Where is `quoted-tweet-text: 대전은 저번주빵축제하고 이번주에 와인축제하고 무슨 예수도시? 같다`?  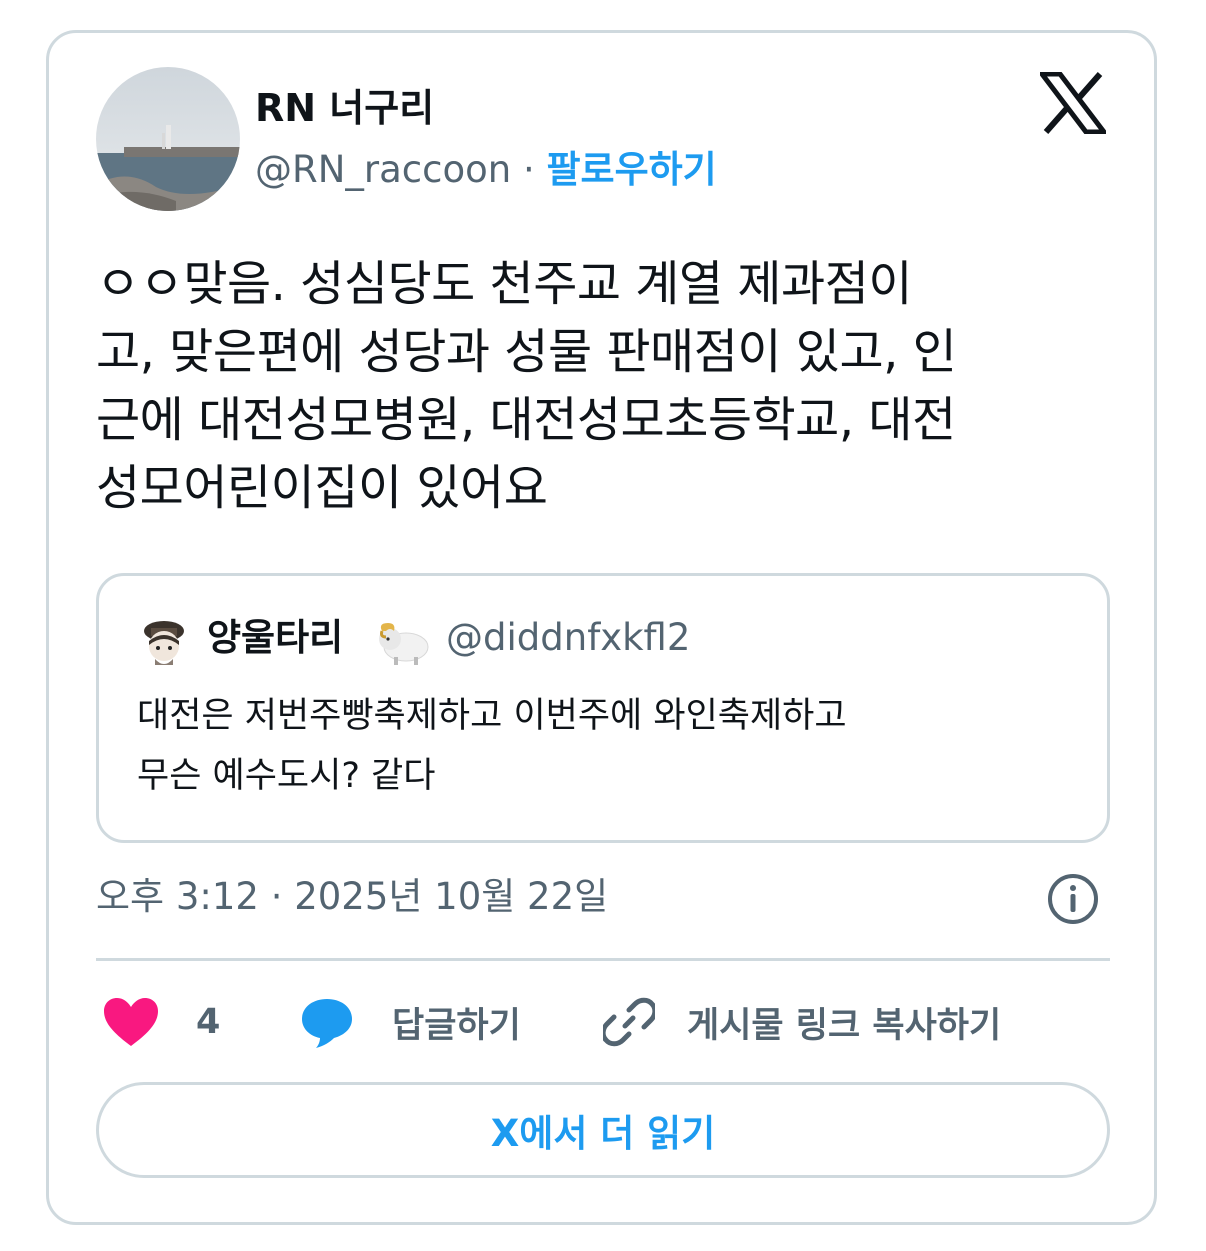 quoted-tweet-text: 대전은 저번주빵축제하고 이번주에 와인축제하고 무슨 예수도시? 같다 is located at coordinates (492, 746).